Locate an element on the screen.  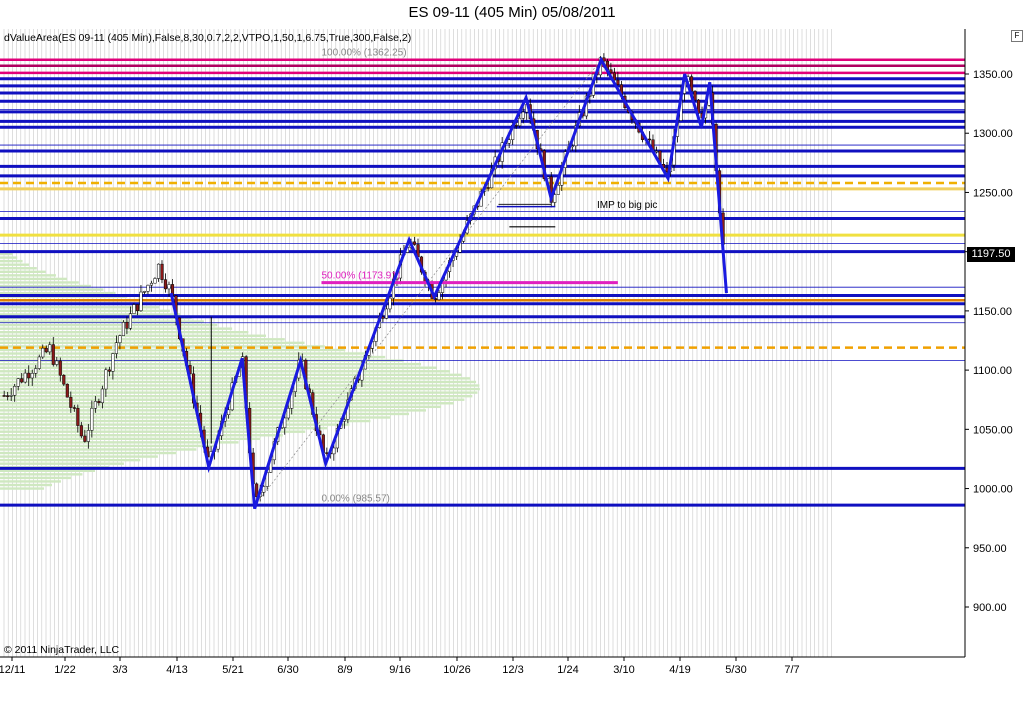
x-tick-label: 9/16 is located at coordinates (399, 670).